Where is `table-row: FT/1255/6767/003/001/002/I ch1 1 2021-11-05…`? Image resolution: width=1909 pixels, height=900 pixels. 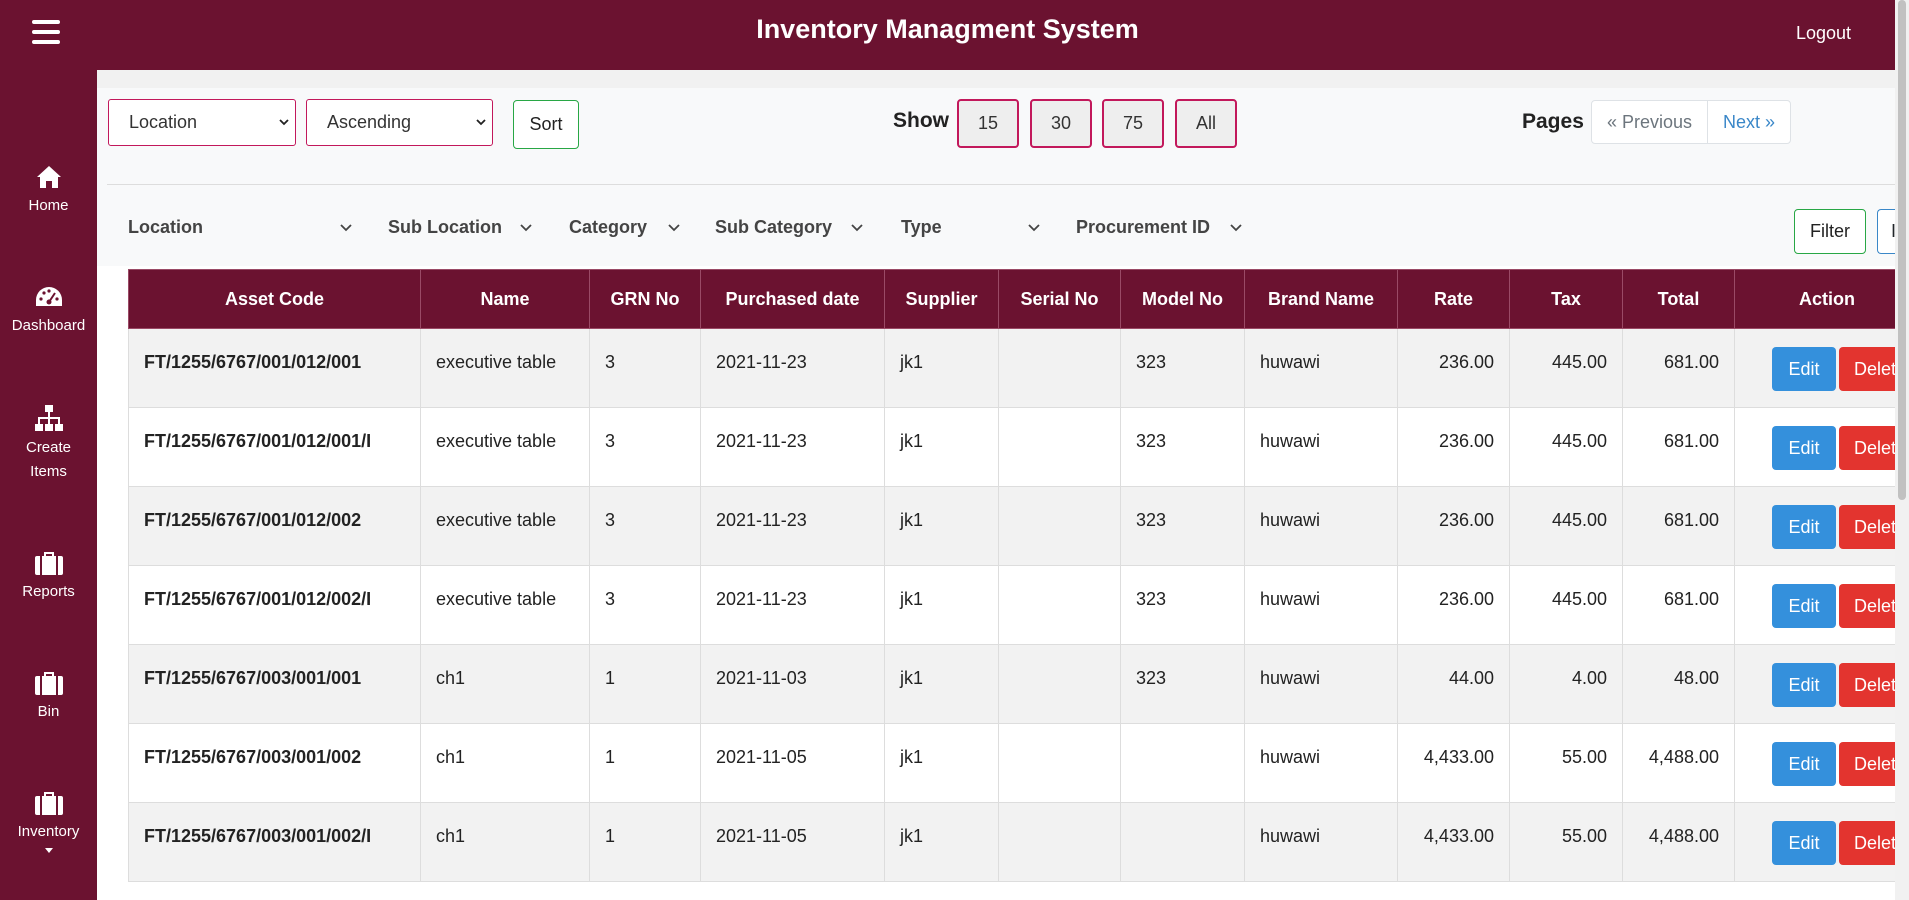 table-row: FT/1255/6767/003/001/002/I ch1 1 2021-11-05… is located at coordinates (1018, 842).